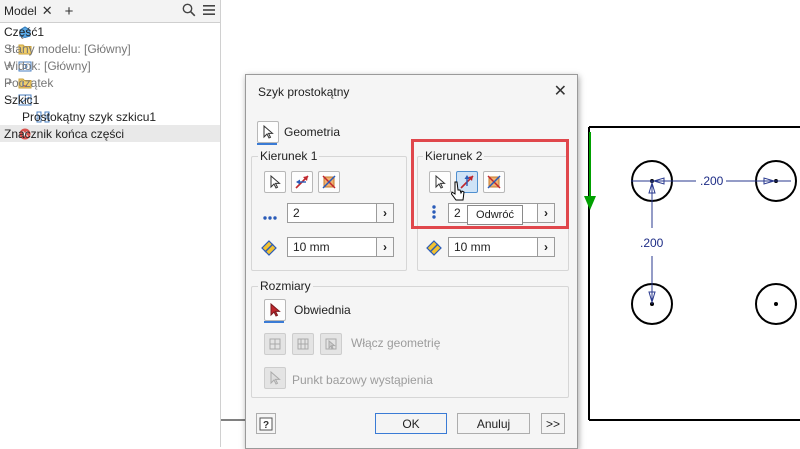 The width and height of the screenshot is (800, 449). What do you see at coordinates (712, 181) in the screenshot?
I see `dimension-horizontal: .200` at bounding box center [712, 181].